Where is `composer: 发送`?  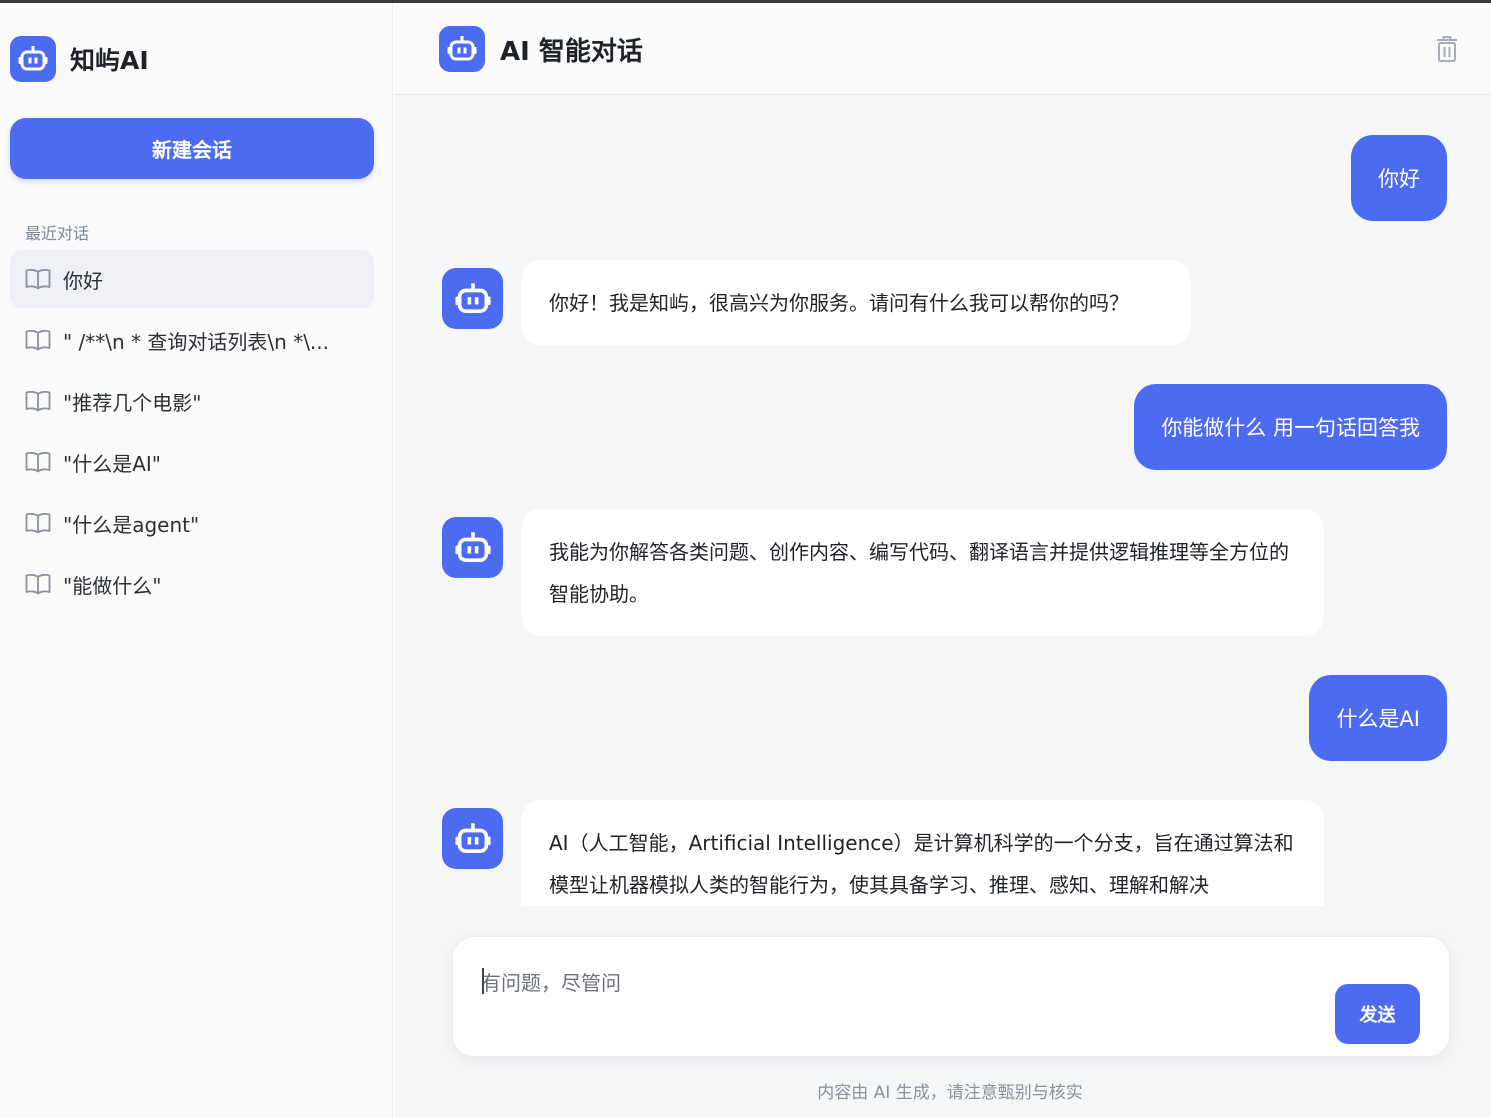
composer: 发送 is located at coordinates (951, 996).